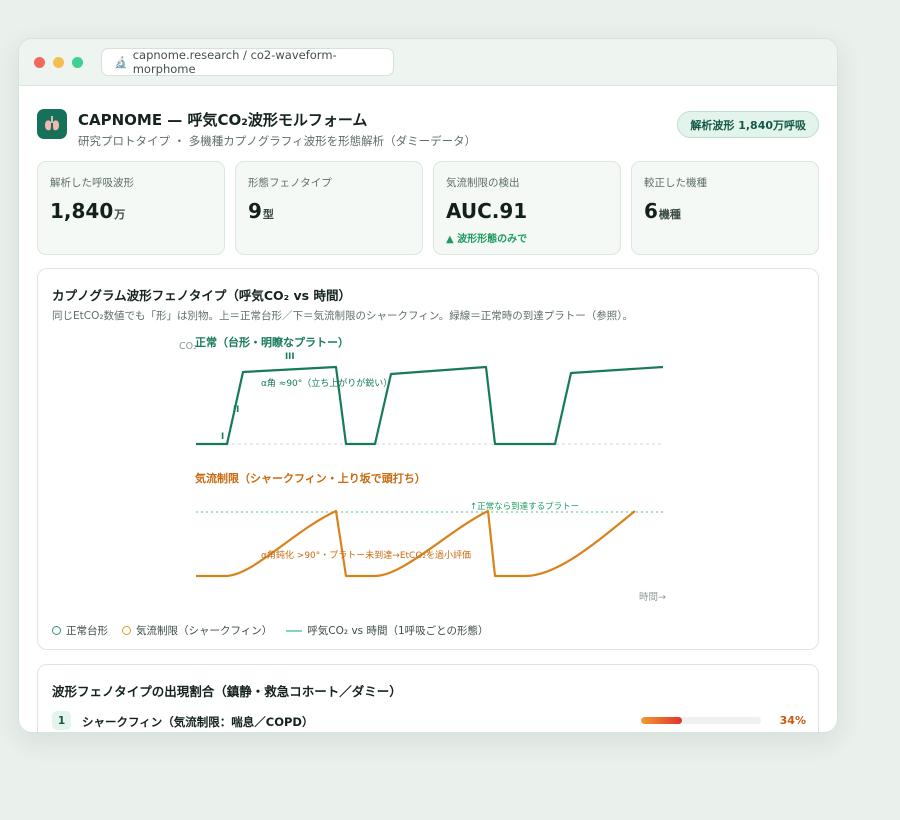 The image size is (900, 820). What do you see at coordinates (429, 721) in the screenshot?
I see `phenotype-row: 1 シャークフィン（気流制限：喘息／COPD） 34%` at bounding box center [429, 721].